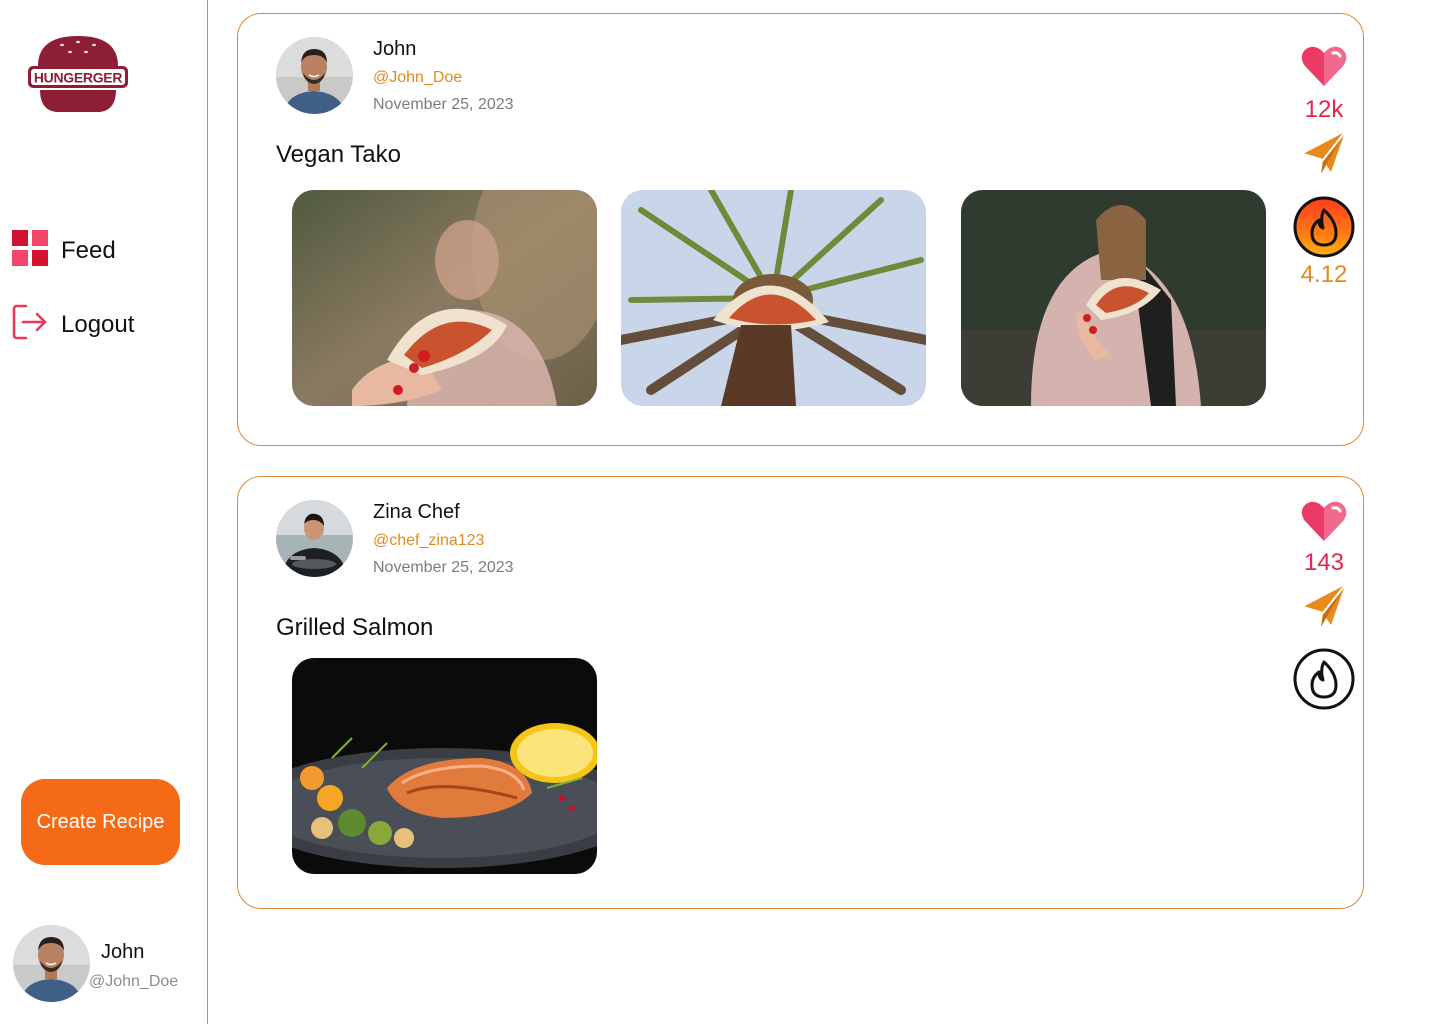 Image resolution: width=1440 pixels, height=1024 pixels. I want to click on current-user-profile: John @John_Doe, so click(108, 964).